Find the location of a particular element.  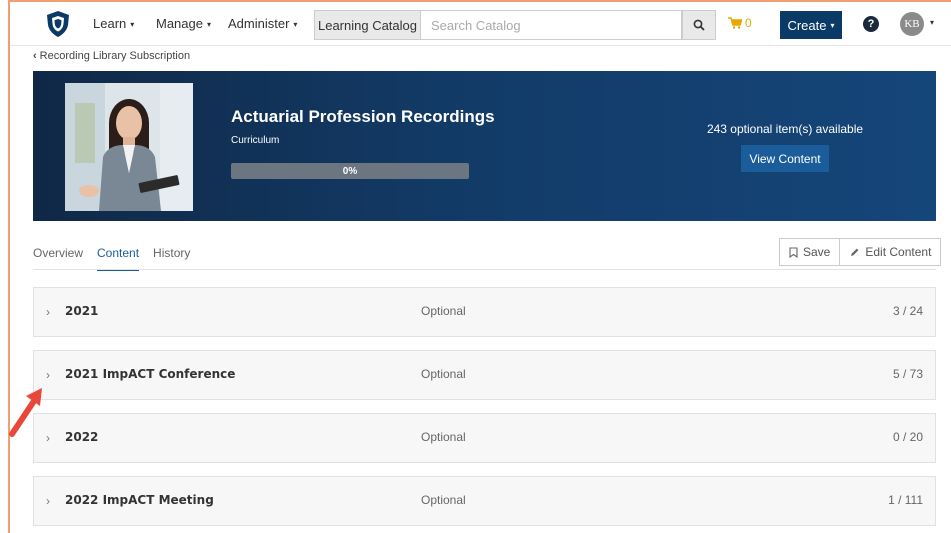

section-count: 0 / 20 is located at coordinates (907, 437).